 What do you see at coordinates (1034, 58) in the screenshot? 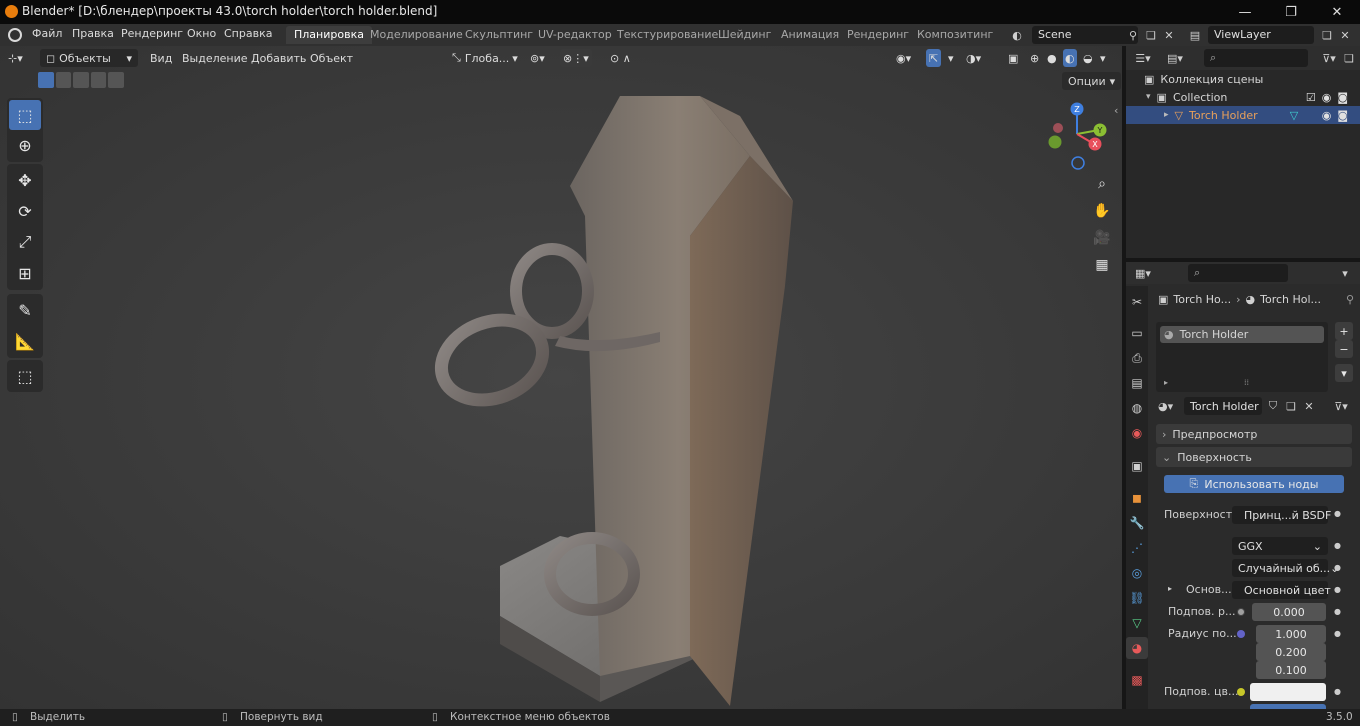
I see `wireframe-shading-icon: ⊕` at bounding box center [1034, 58].